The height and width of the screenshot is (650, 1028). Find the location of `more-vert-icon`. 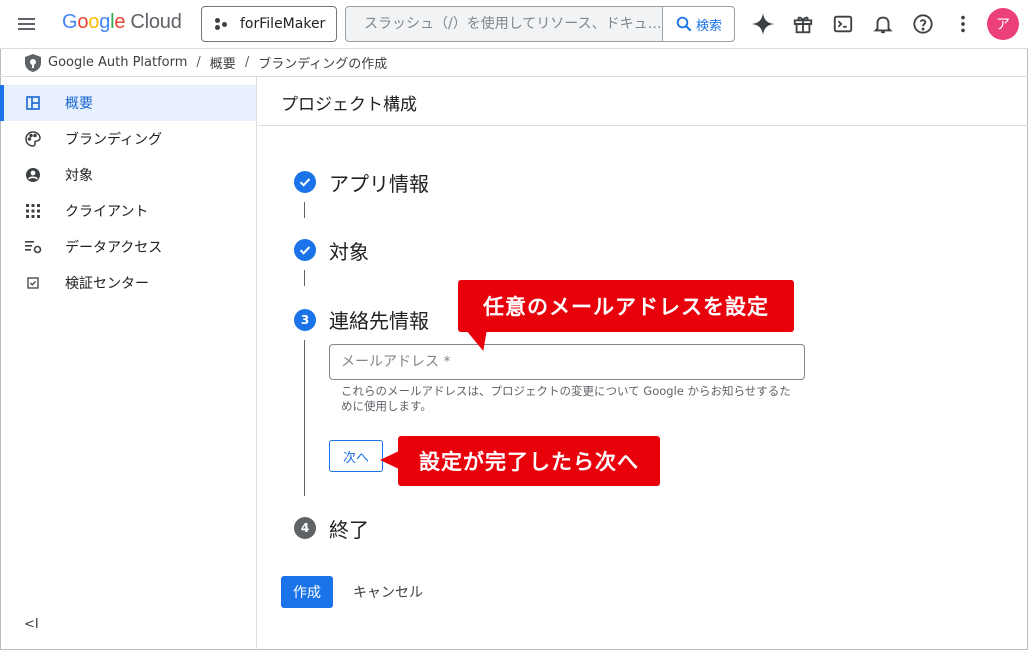

more-vert-icon is located at coordinates (963, 24).